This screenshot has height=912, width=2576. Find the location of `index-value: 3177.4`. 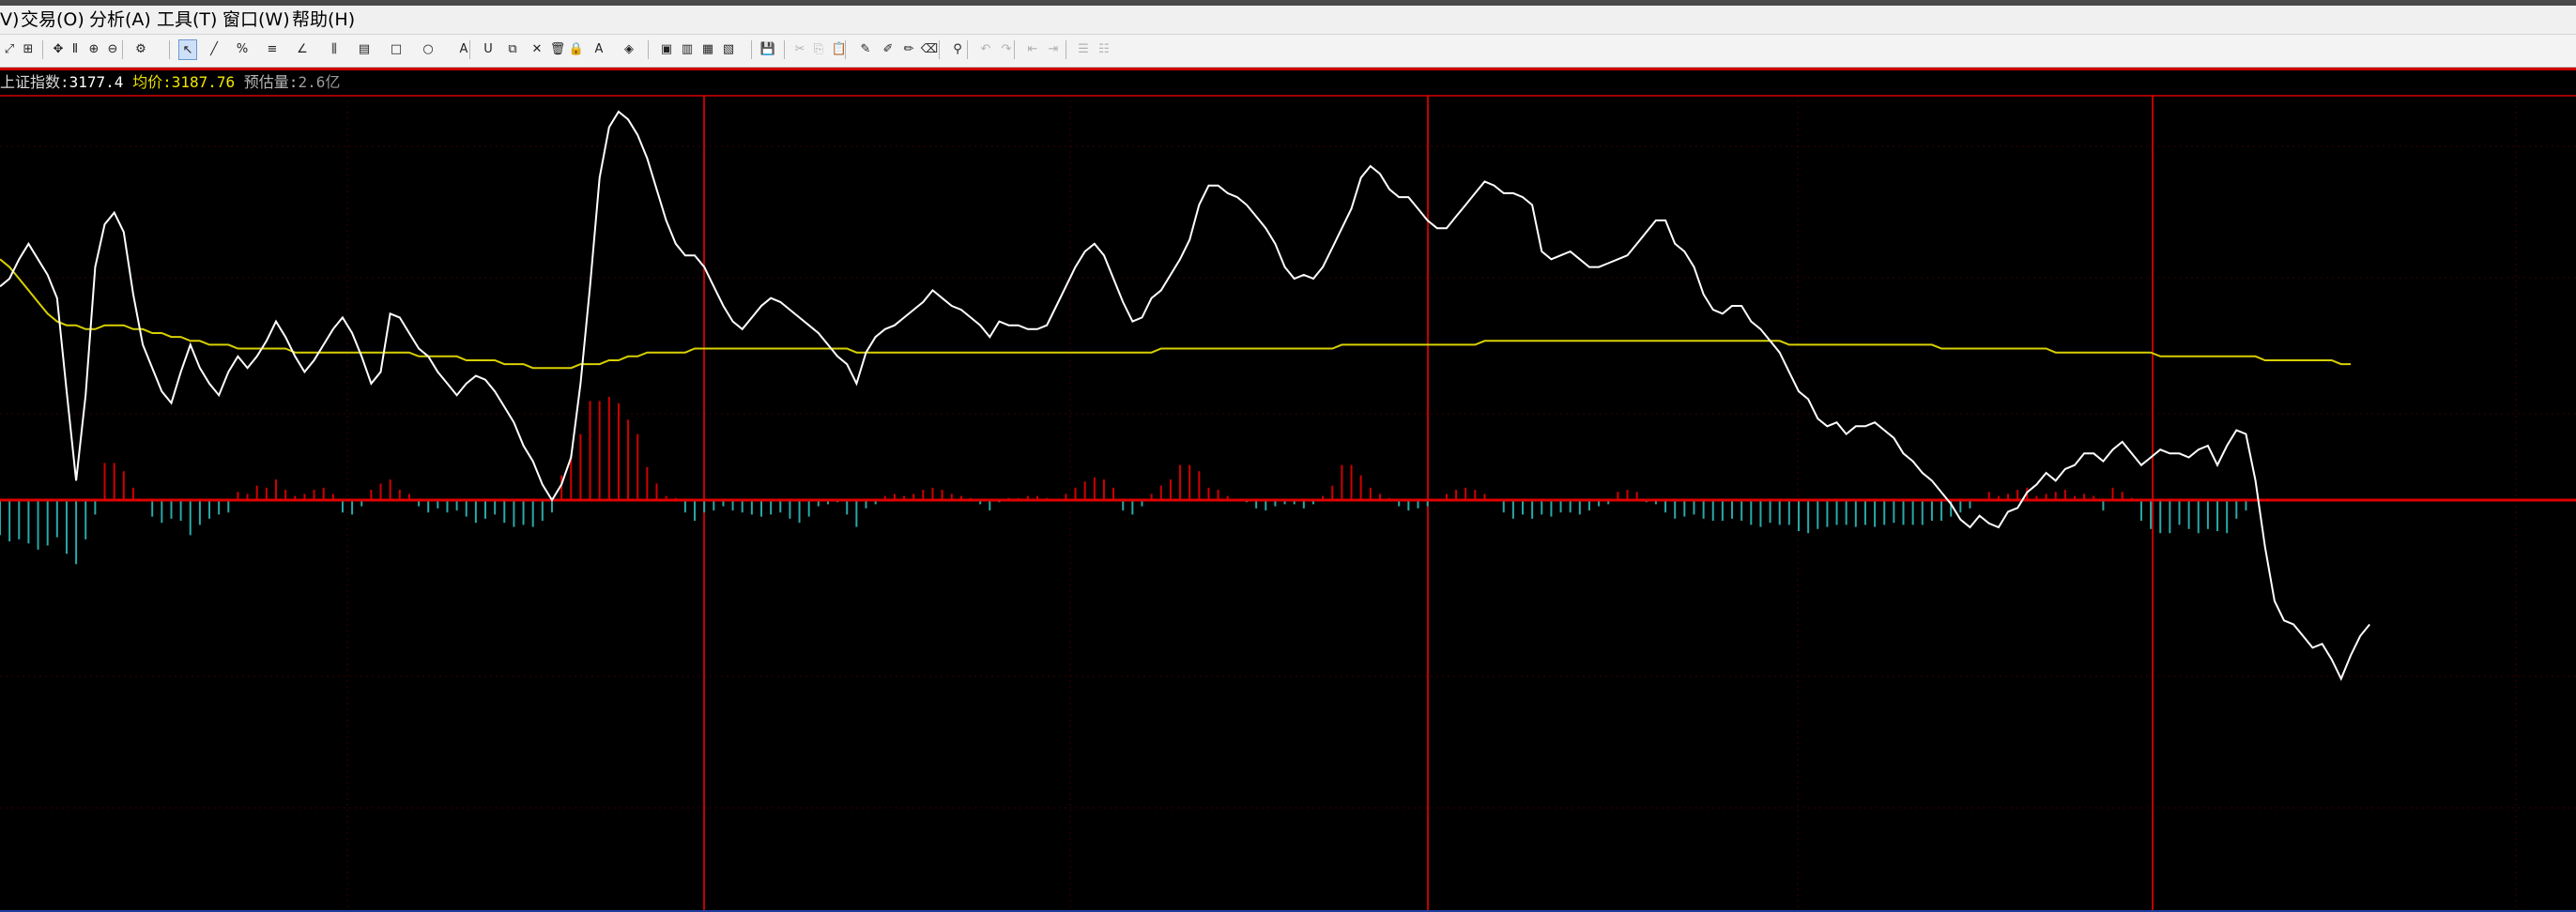

index-value: 3177.4 is located at coordinates (97, 82).